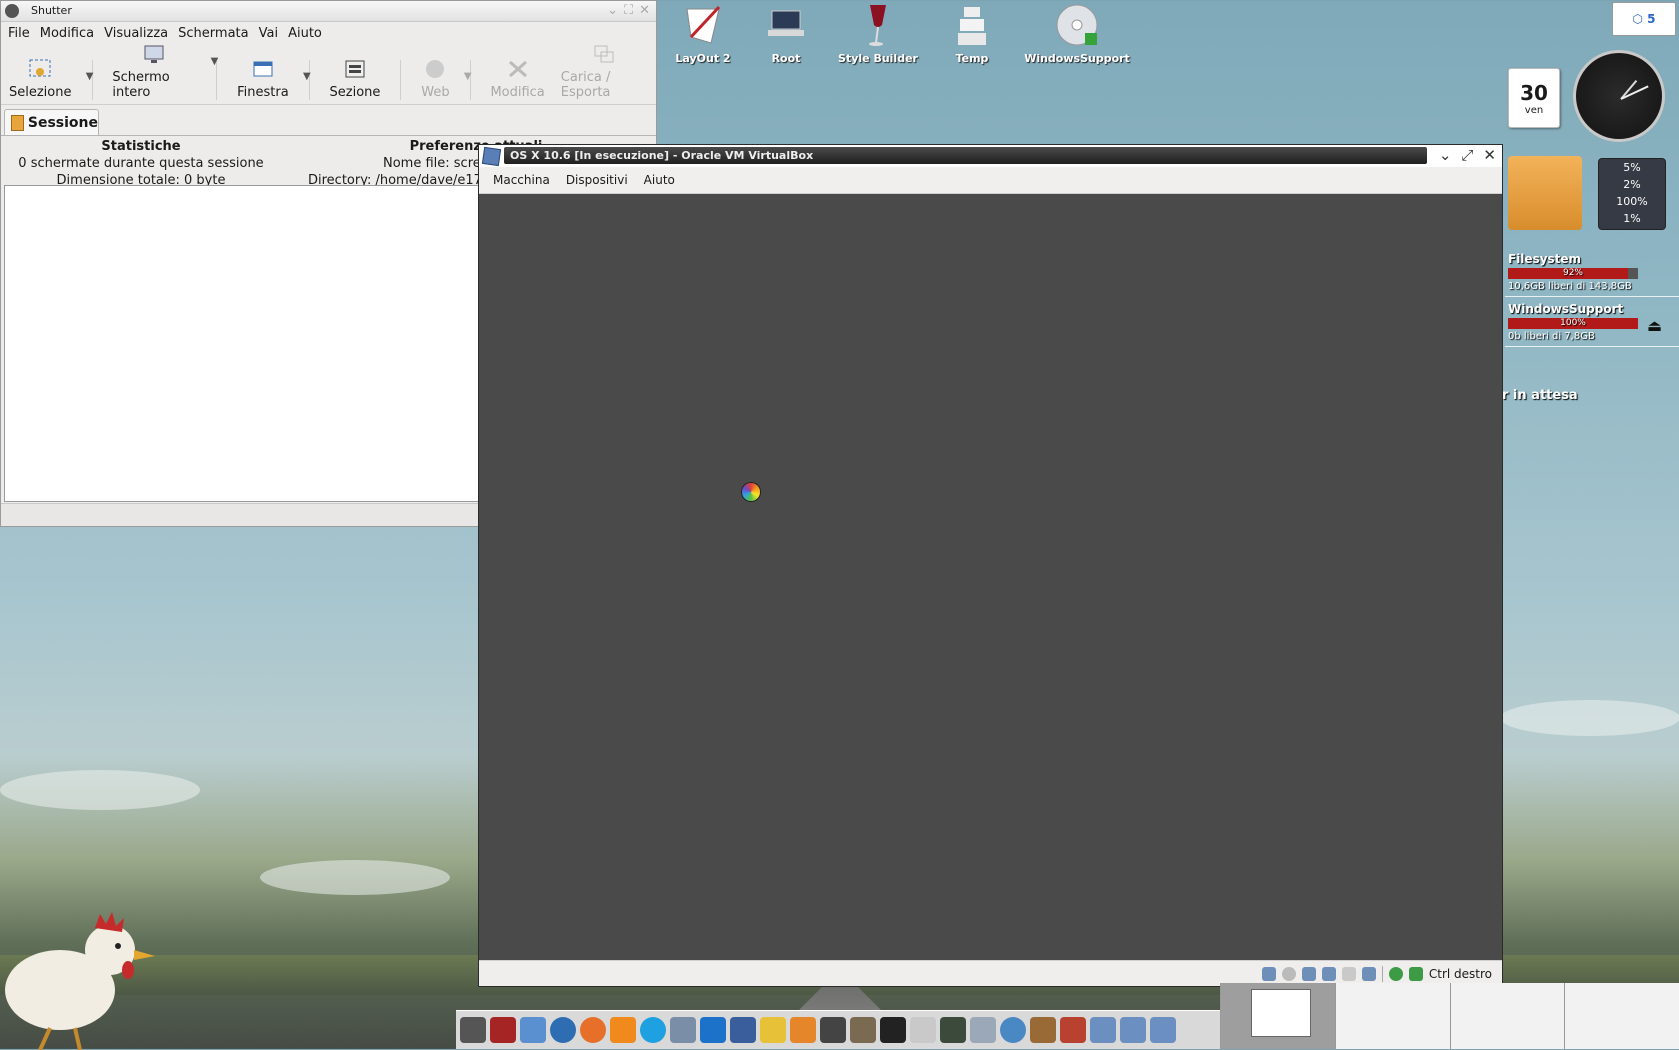  I want to click on maximize-icon: ⛶, so click(628, 10).